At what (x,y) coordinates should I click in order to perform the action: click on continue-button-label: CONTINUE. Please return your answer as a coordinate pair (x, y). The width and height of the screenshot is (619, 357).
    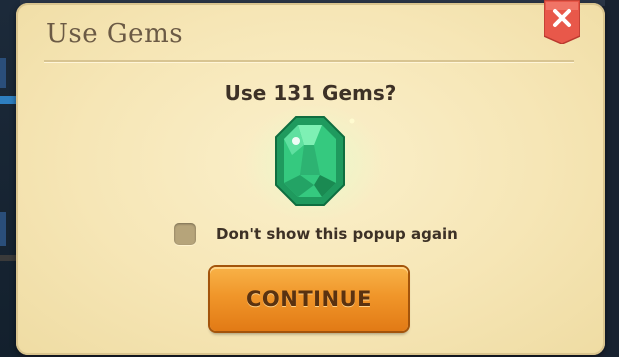
    Looking at the image, I should click on (309, 299).